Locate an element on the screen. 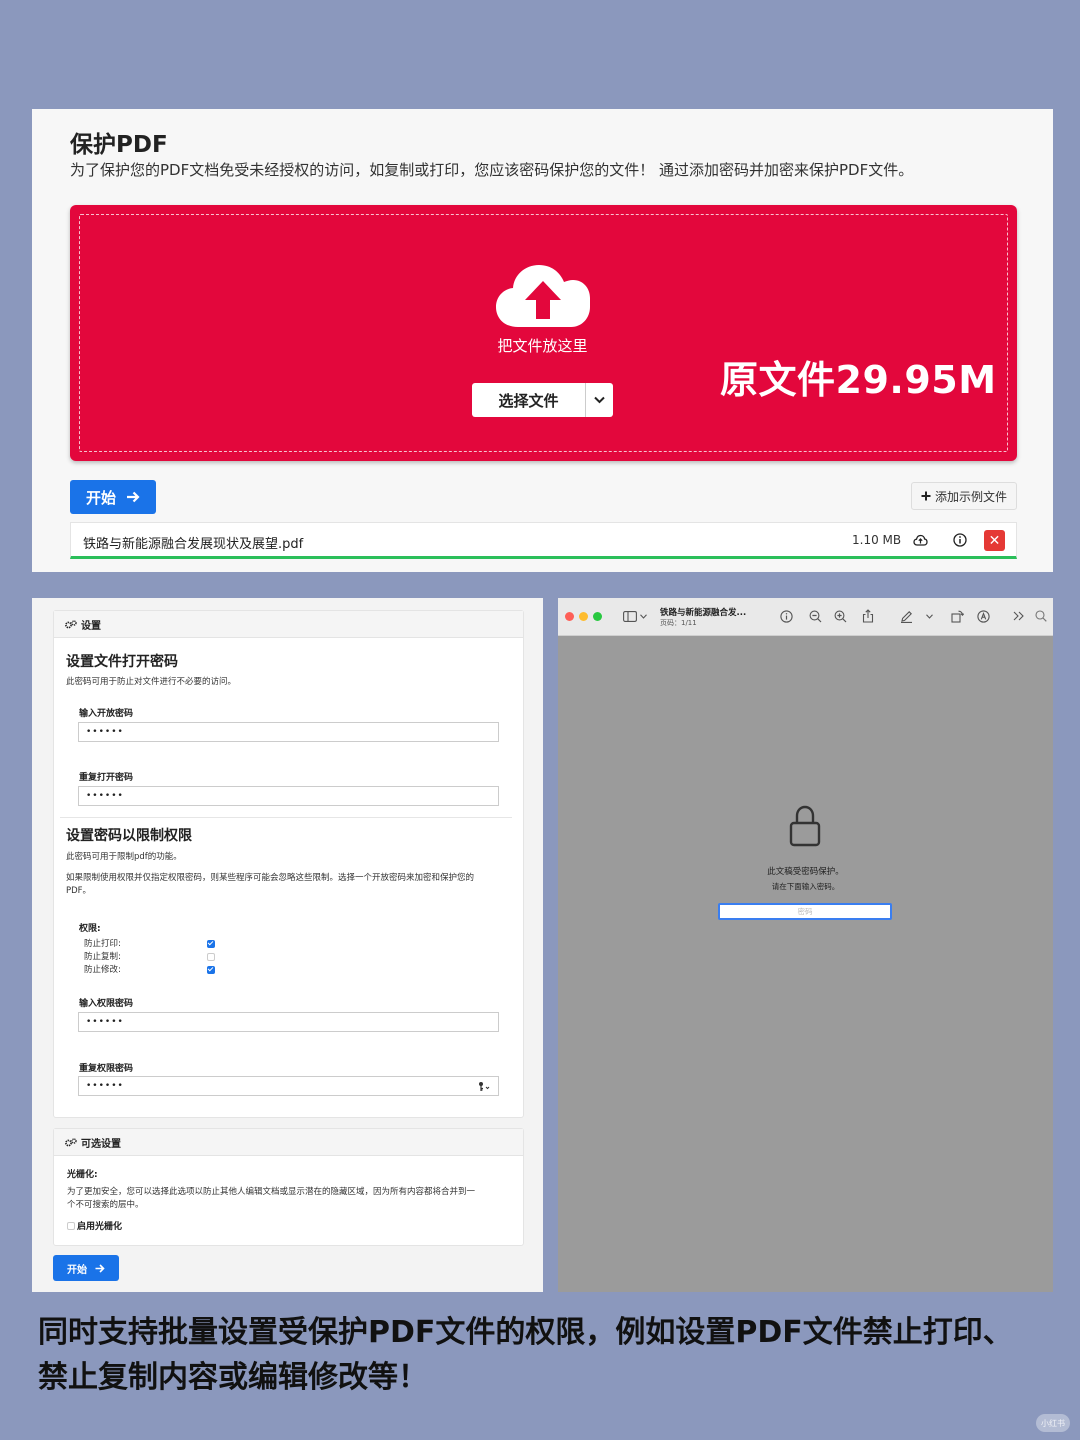 This screenshot has width=1080, height=1440. password-key-icon is located at coordinates (484, 1086).